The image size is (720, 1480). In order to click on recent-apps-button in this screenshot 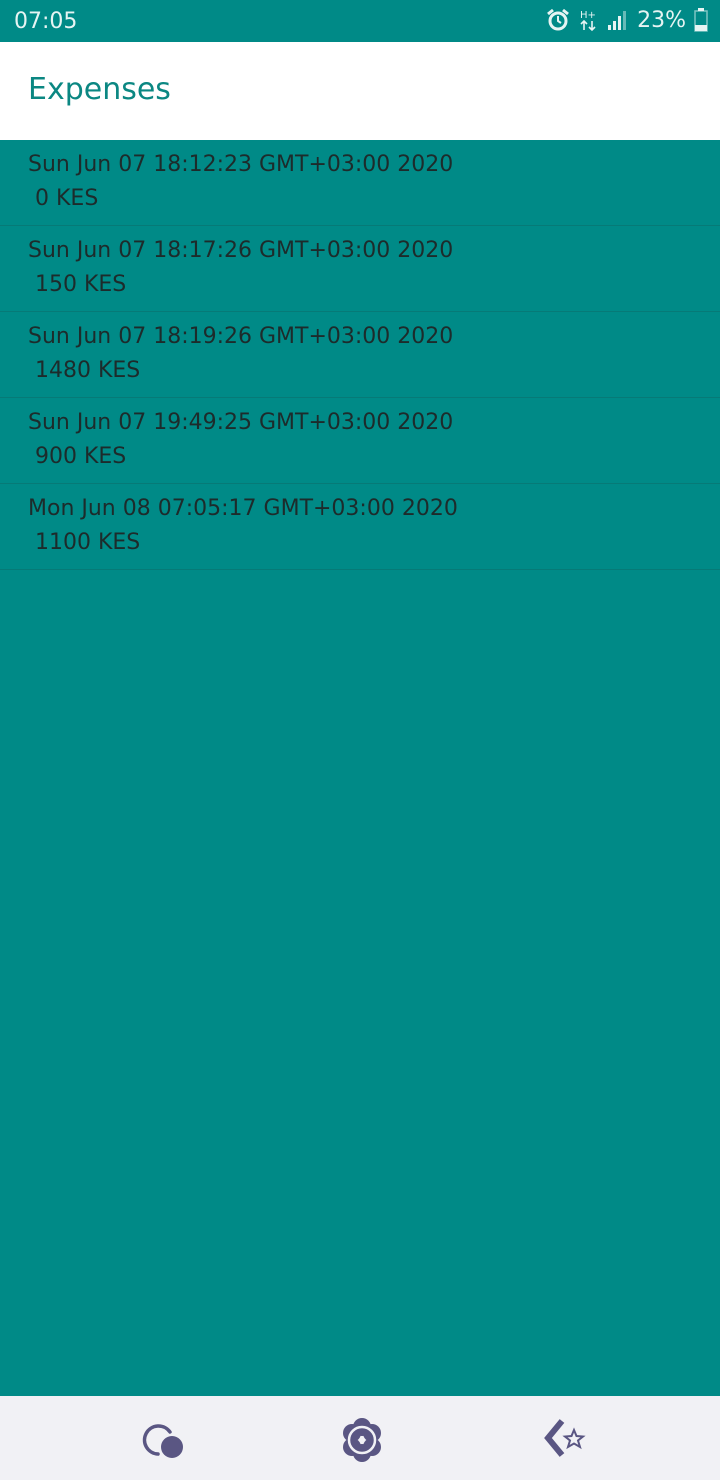, I will do `click(162, 1440)`.